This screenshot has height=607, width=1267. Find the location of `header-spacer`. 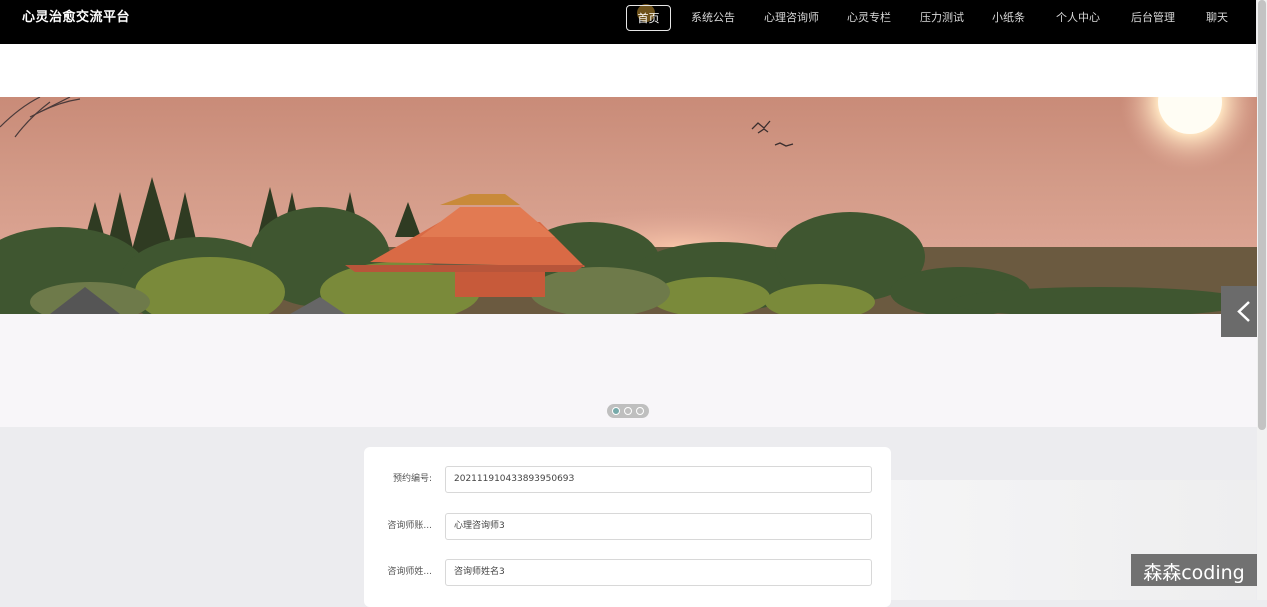

header-spacer is located at coordinates (628, 70).